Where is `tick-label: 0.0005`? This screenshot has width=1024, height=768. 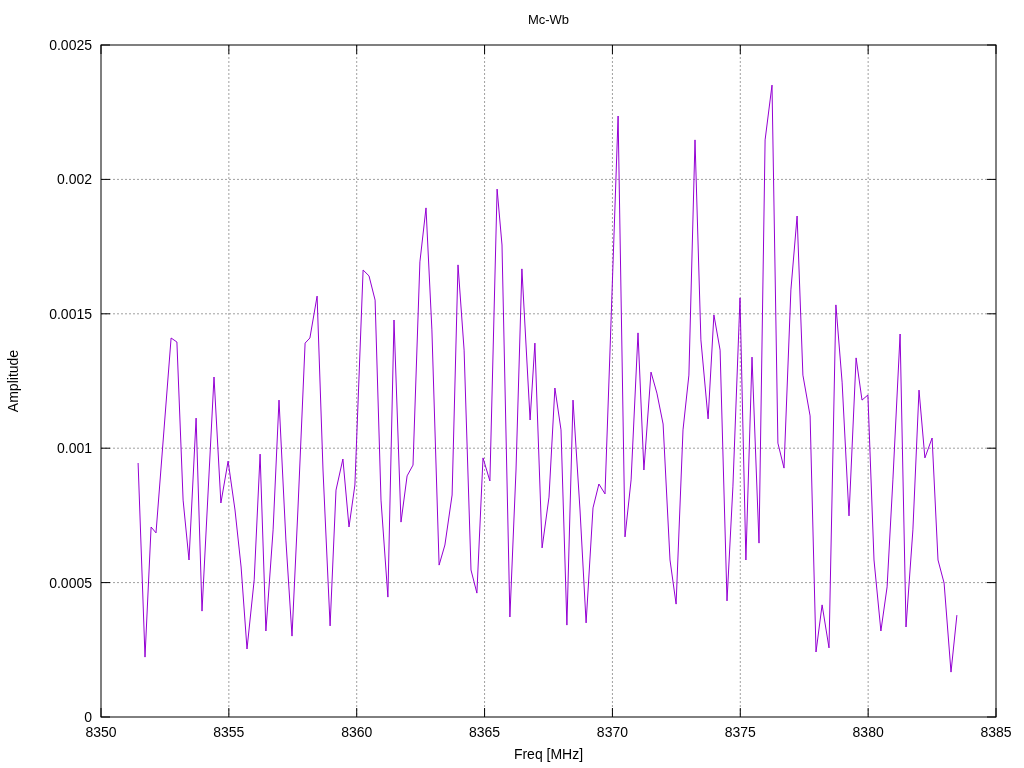 tick-label: 0.0005 is located at coordinates (70, 582).